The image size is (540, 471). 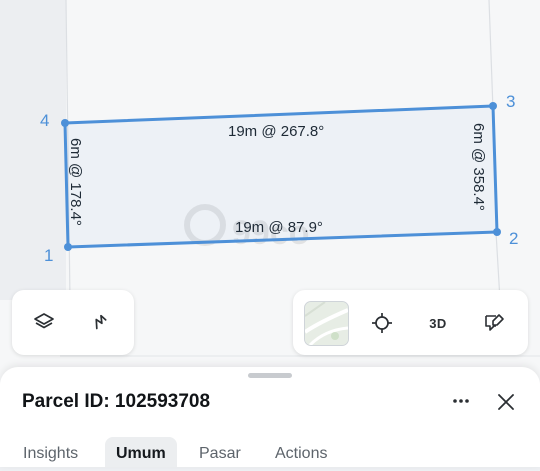 What do you see at coordinates (48, 255) in the screenshot?
I see `vertex-1-label: 1` at bounding box center [48, 255].